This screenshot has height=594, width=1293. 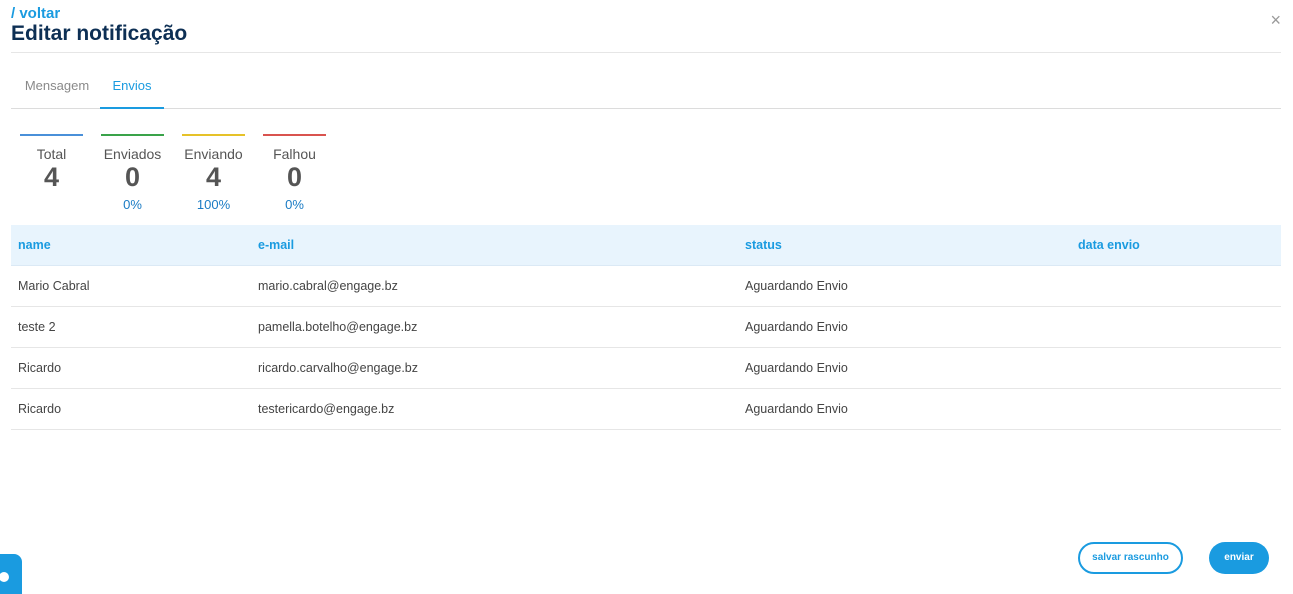 What do you see at coordinates (35, 13) in the screenshot?
I see `back-link: / voltar` at bounding box center [35, 13].